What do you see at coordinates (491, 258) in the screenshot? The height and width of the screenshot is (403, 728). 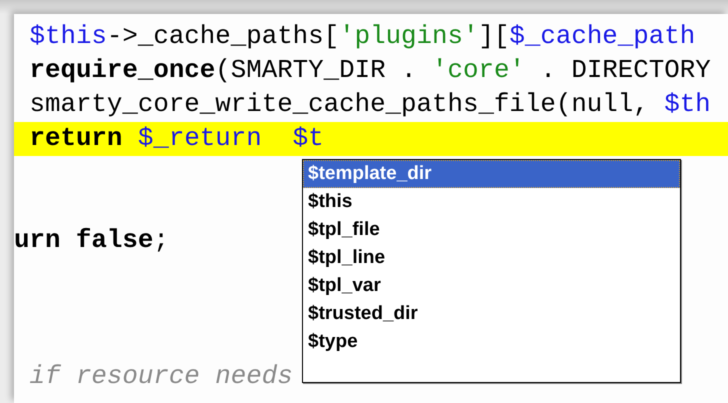 I see `suggestion-item: $tpl_line` at bounding box center [491, 258].